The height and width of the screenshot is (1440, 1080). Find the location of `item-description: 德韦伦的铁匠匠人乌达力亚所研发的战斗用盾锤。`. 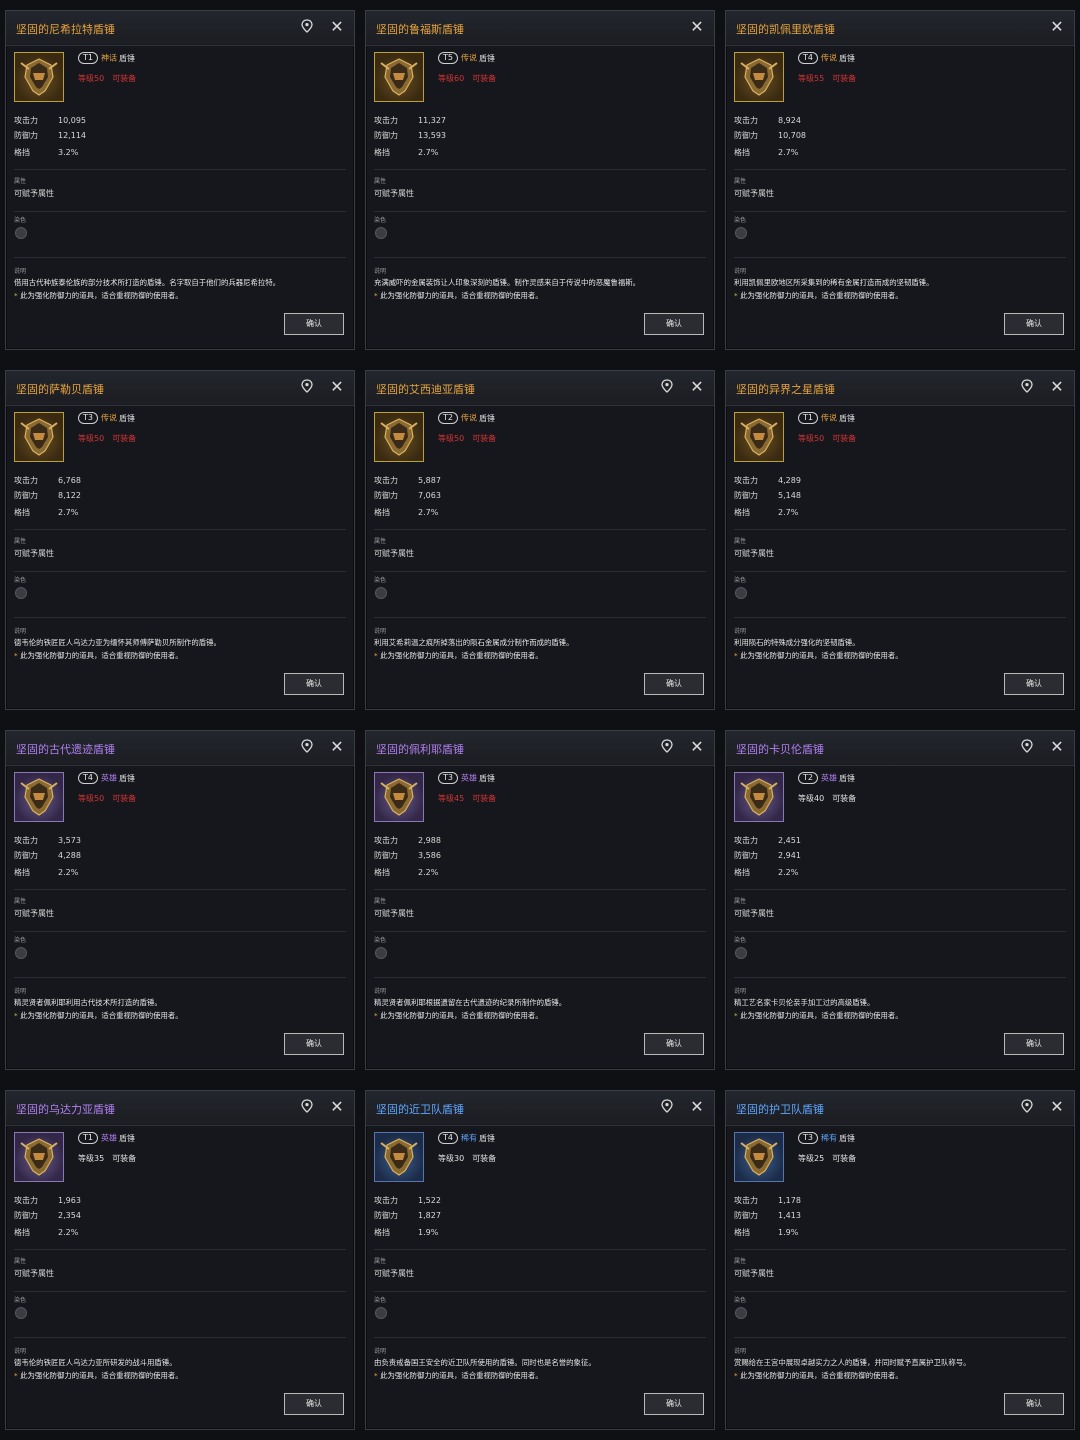

item-description: 德韦伦的铁匠匠人乌达力亚所研发的战斗用盾锤。 is located at coordinates (95, 1362).